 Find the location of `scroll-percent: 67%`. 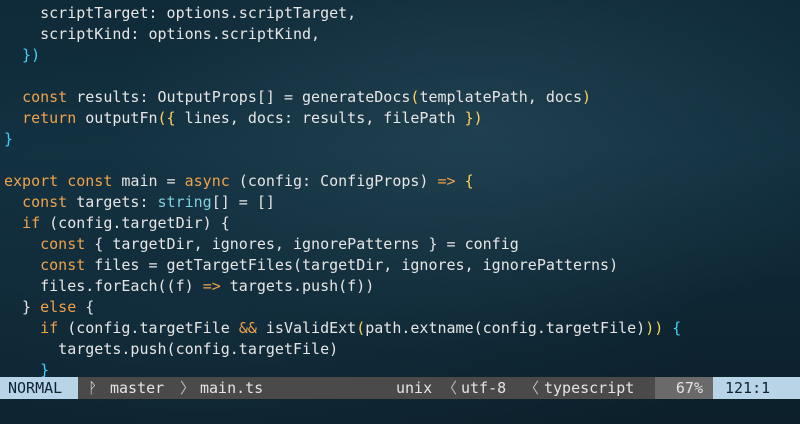

scroll-percent: 67% is located at coordinates (684, 388).